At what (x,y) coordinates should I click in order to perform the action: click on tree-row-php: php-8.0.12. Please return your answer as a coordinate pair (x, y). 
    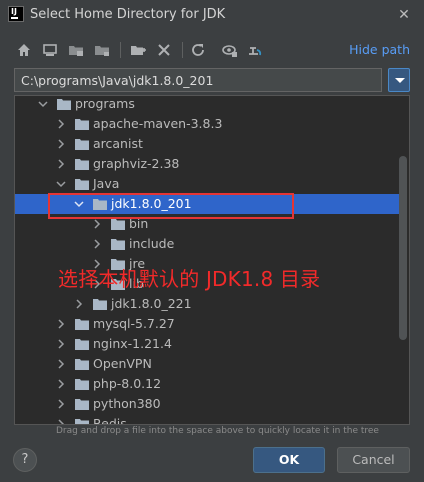
    Looking at the image, I should click on (207, 384).